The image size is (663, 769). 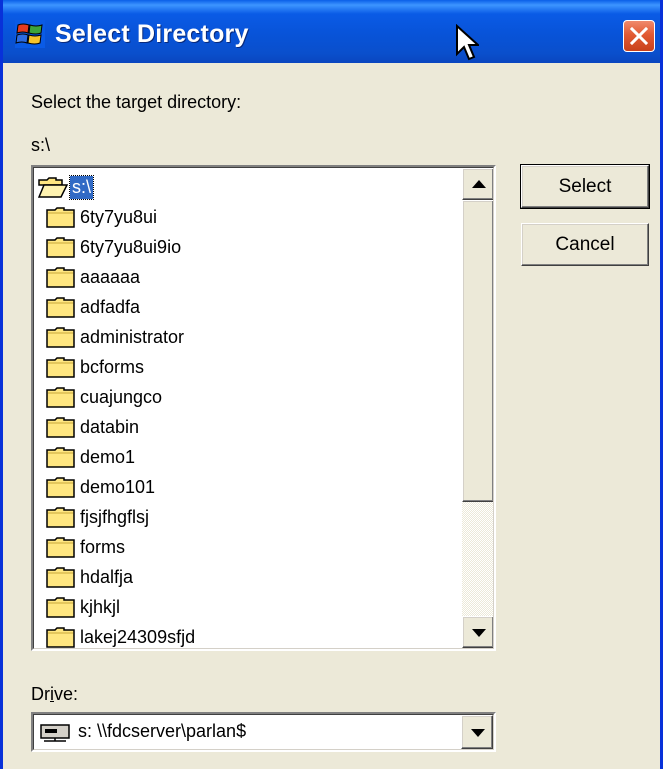 What do you see at coordinates (162, 731) in the screenshot?
I see `drive-value: s: \\fdcserver\parlan$` at bounding box center [162, 731].